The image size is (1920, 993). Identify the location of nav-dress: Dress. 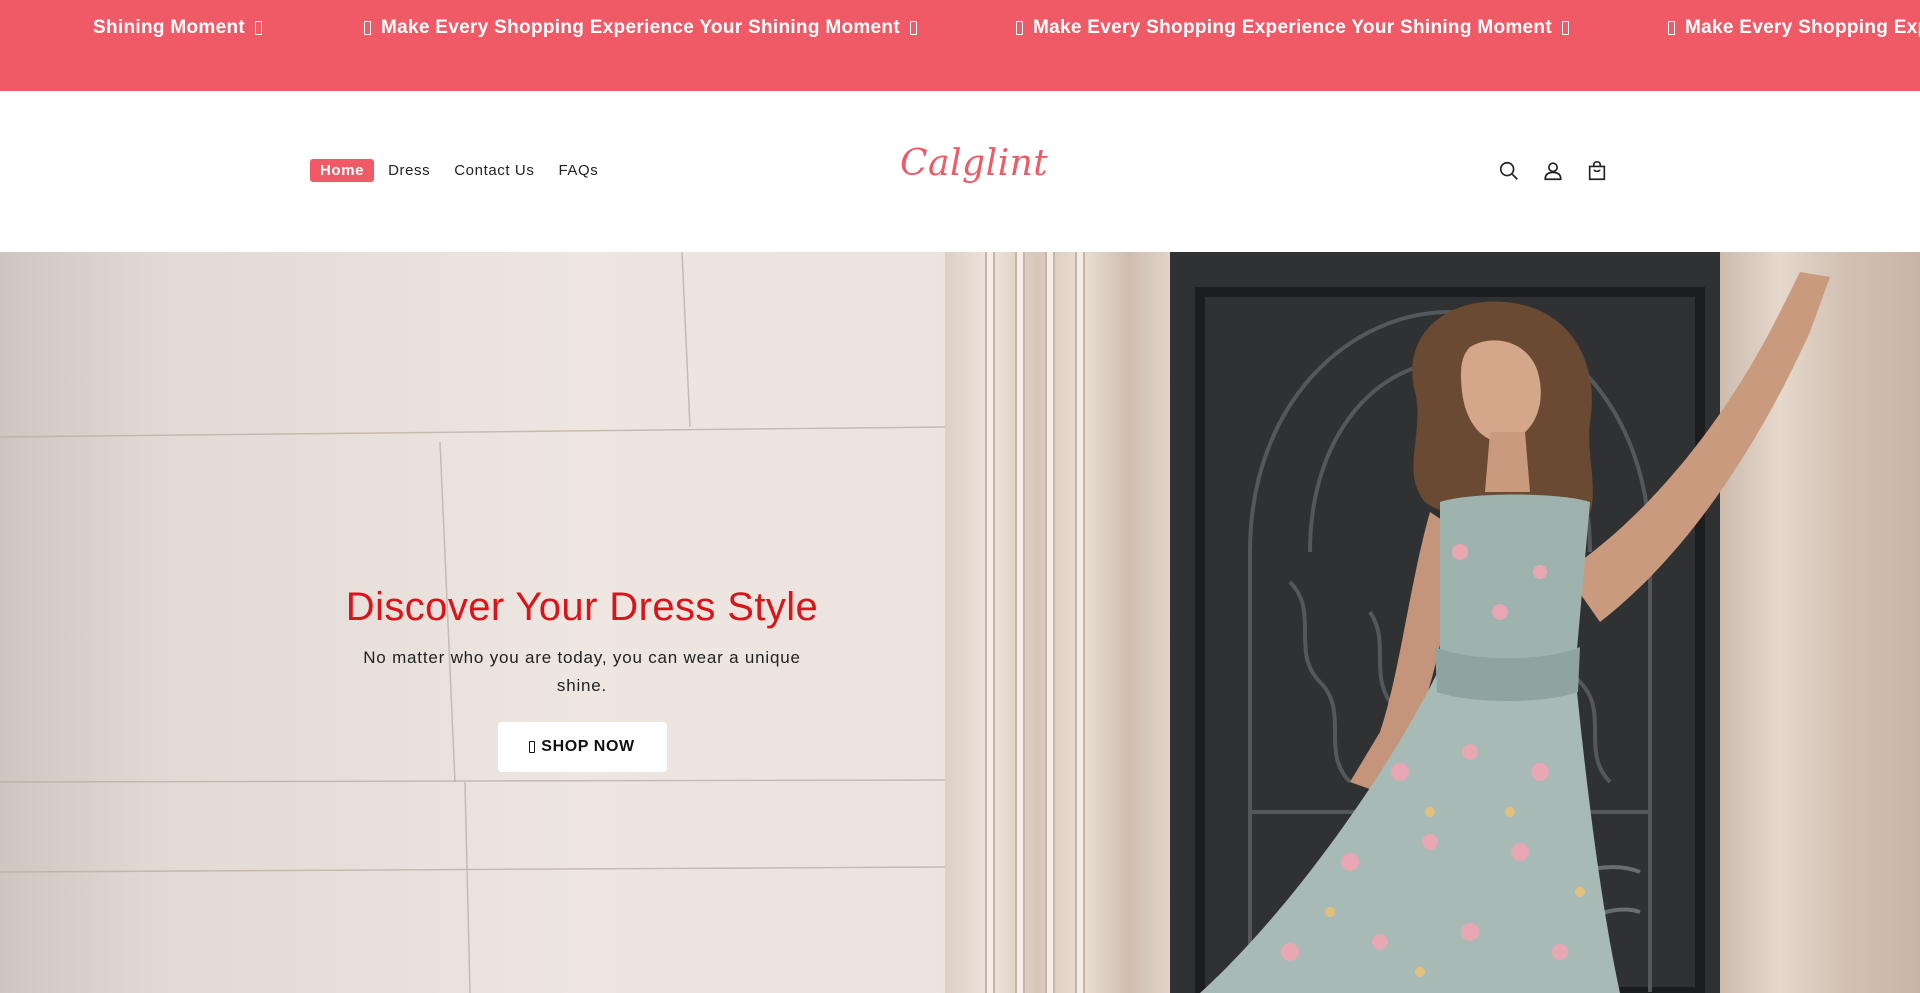
(409, 170).